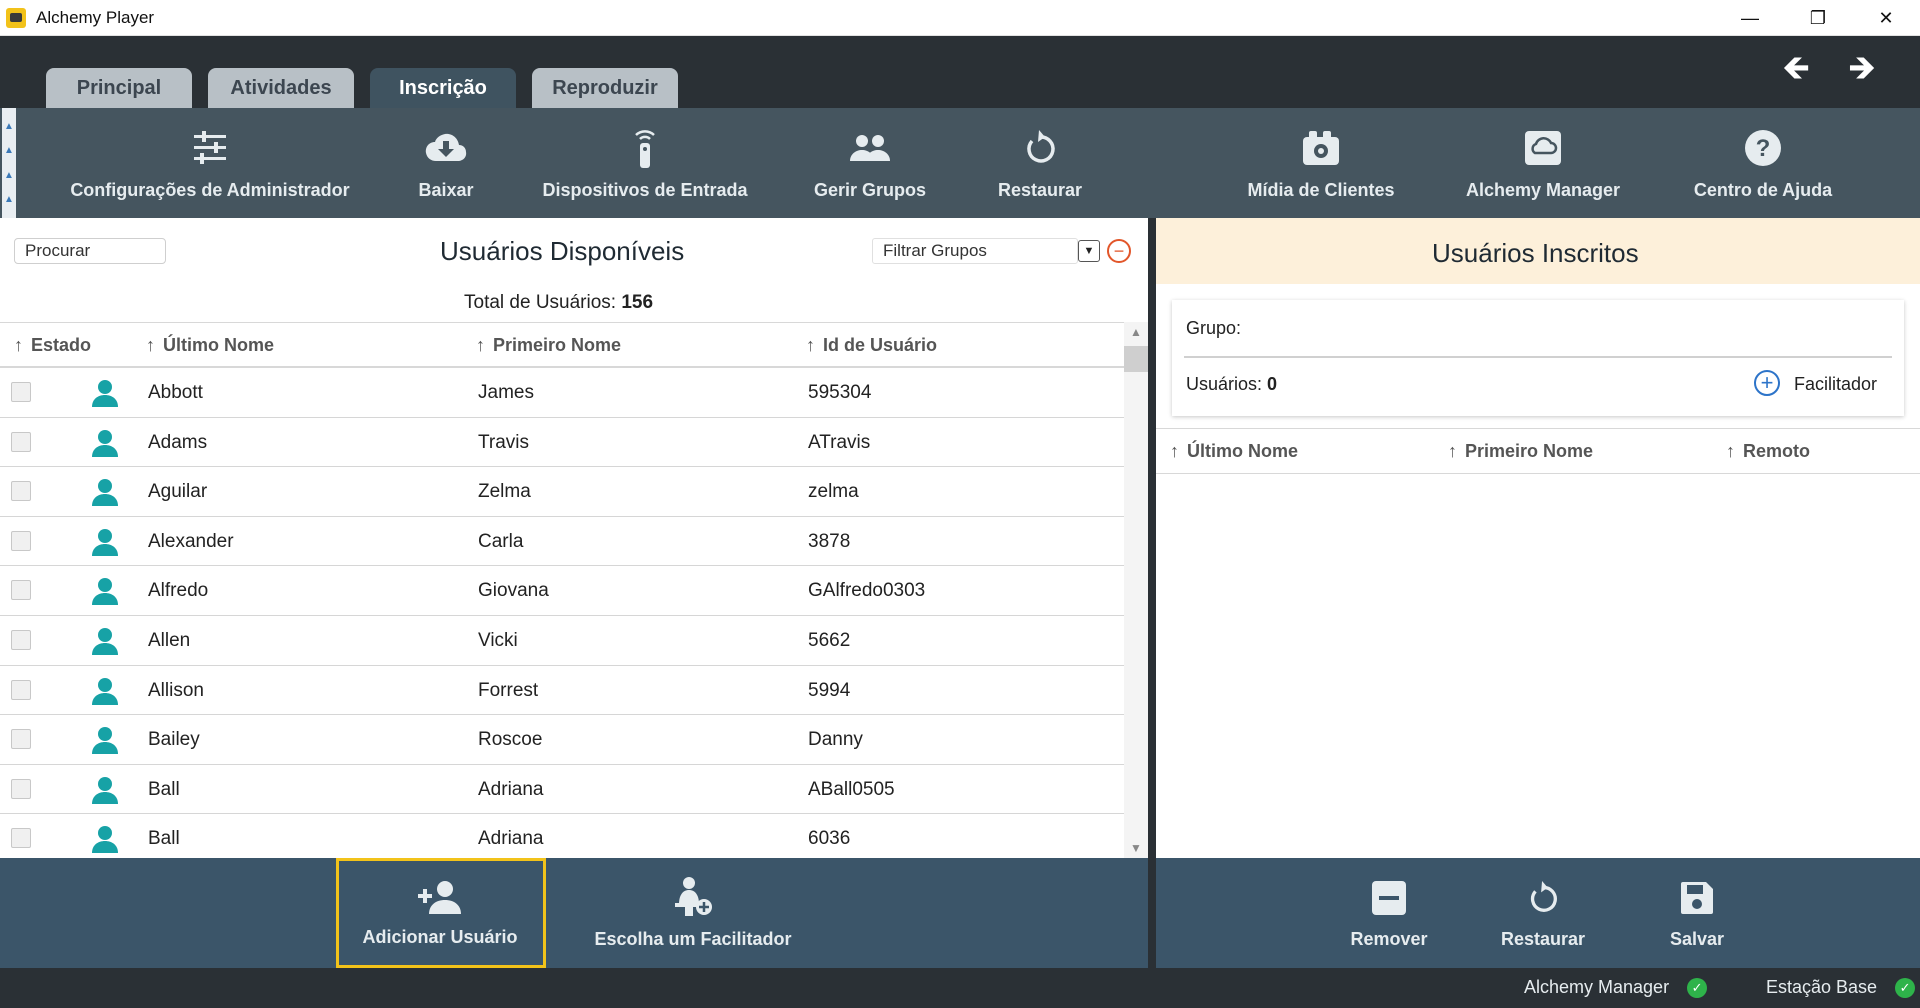 Image resolution: width=1920 pixels, height=1008 pixels. What do you see at coordinates (562, 492) in the screenshot?
I see `table-row: Aguilar Zelma zelma` at bounding box center [562, 492].